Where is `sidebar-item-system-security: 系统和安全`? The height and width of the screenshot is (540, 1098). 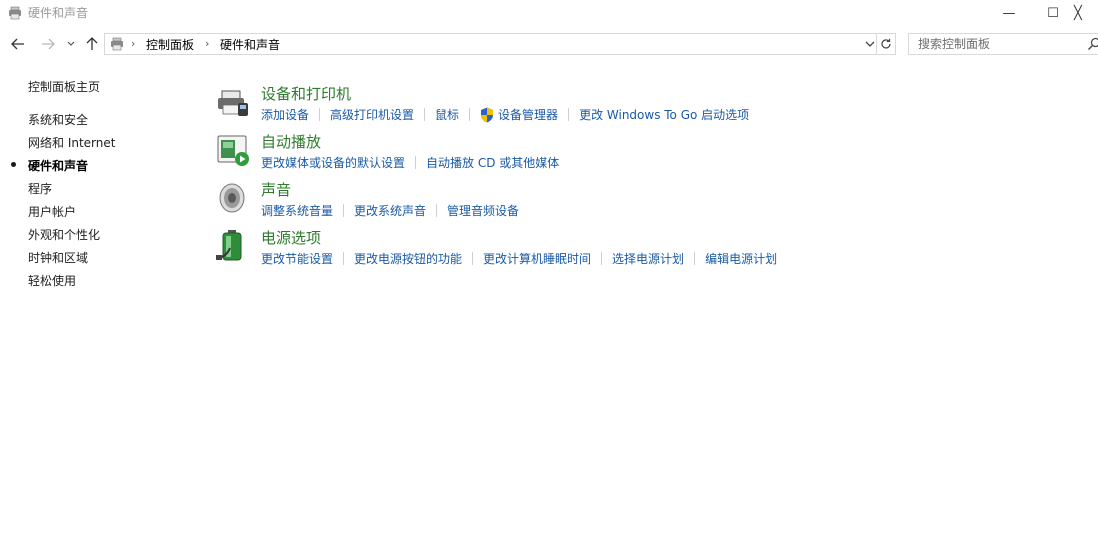
sidebar-item-system-security: 系统和安全 is located at coordinates (58, 119).